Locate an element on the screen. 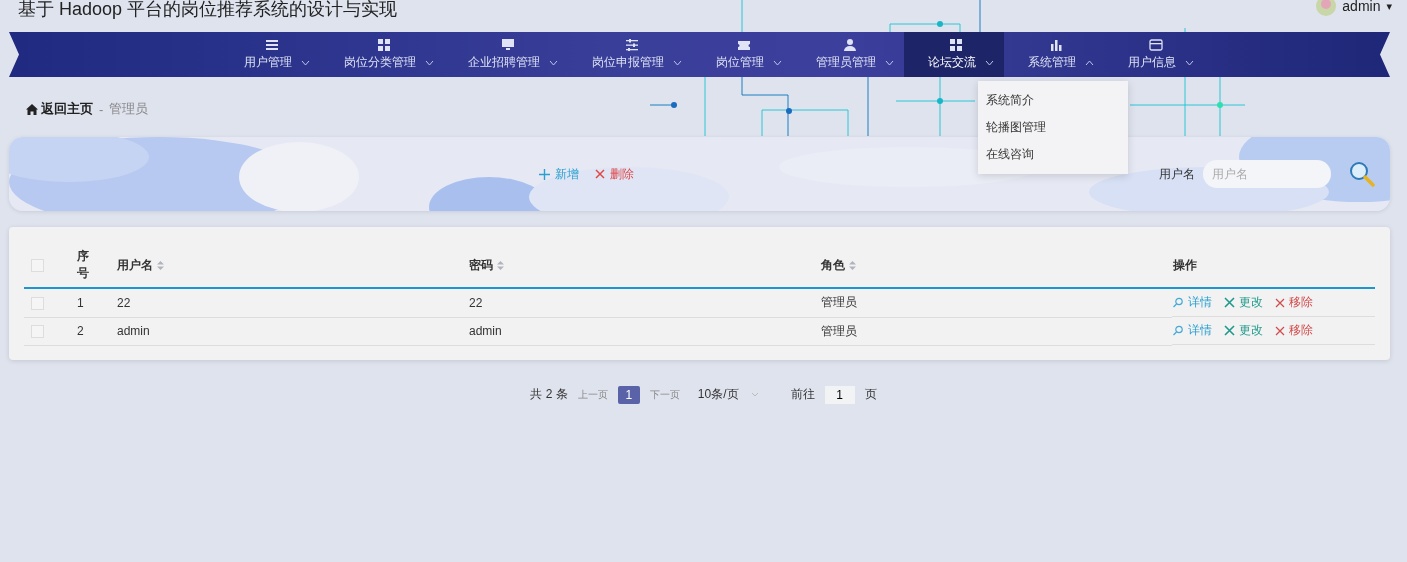 The width and height of the screenshot is (1407, 562). select-all-checkbox is located at coordinates (37, 266).